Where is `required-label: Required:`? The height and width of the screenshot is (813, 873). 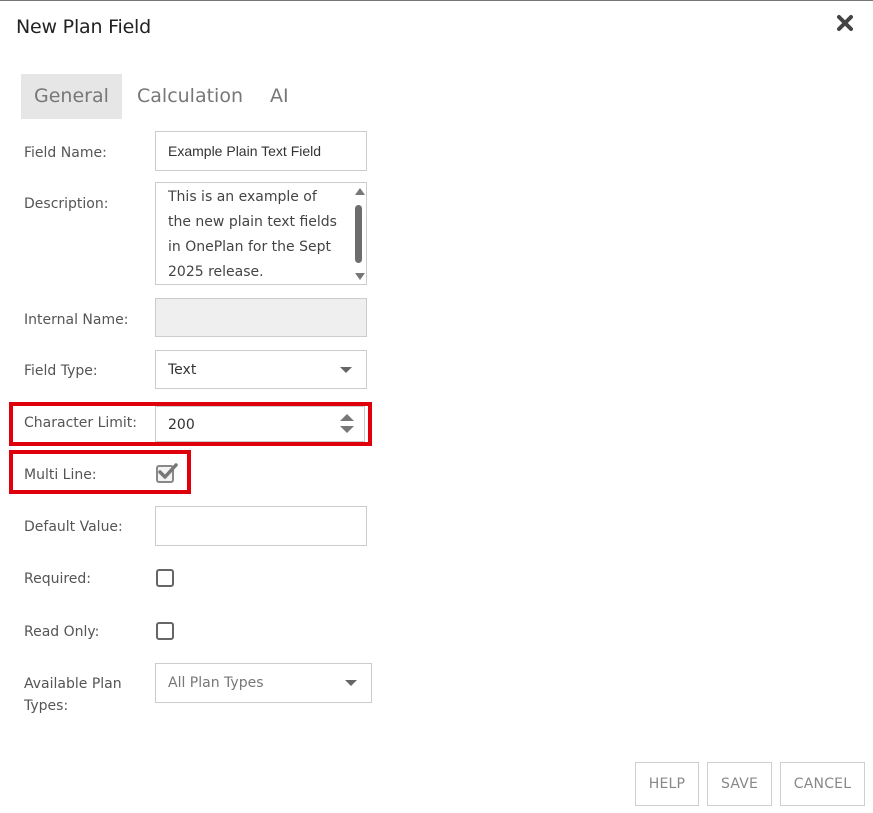 required-label: Required: is located at coordinates (58, 579).